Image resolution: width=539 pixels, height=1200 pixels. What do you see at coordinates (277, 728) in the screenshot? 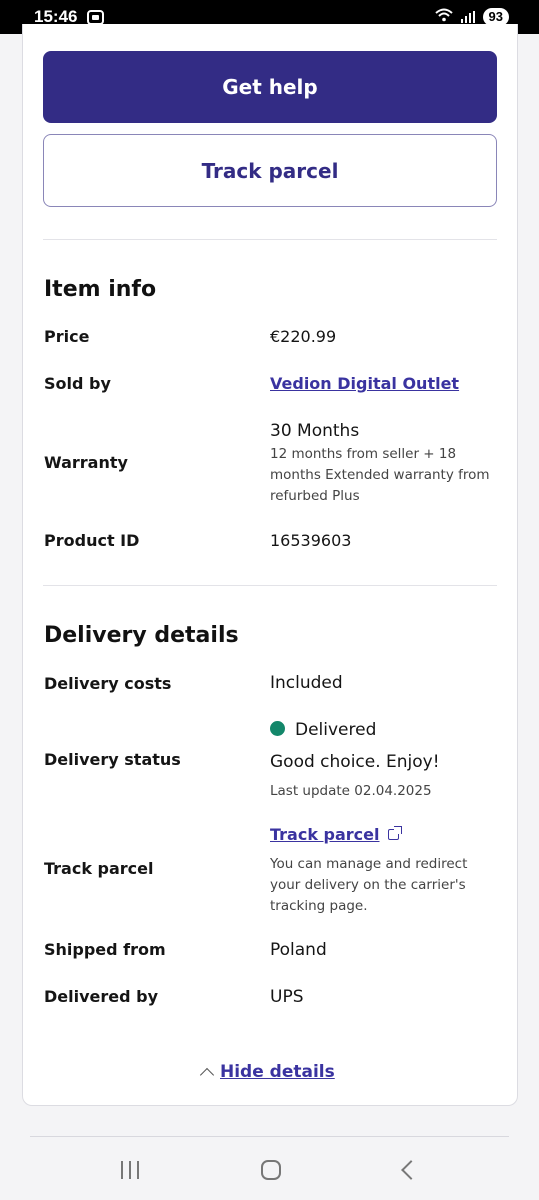
I see `status-dot-icon` at bounding box center [277, 728].